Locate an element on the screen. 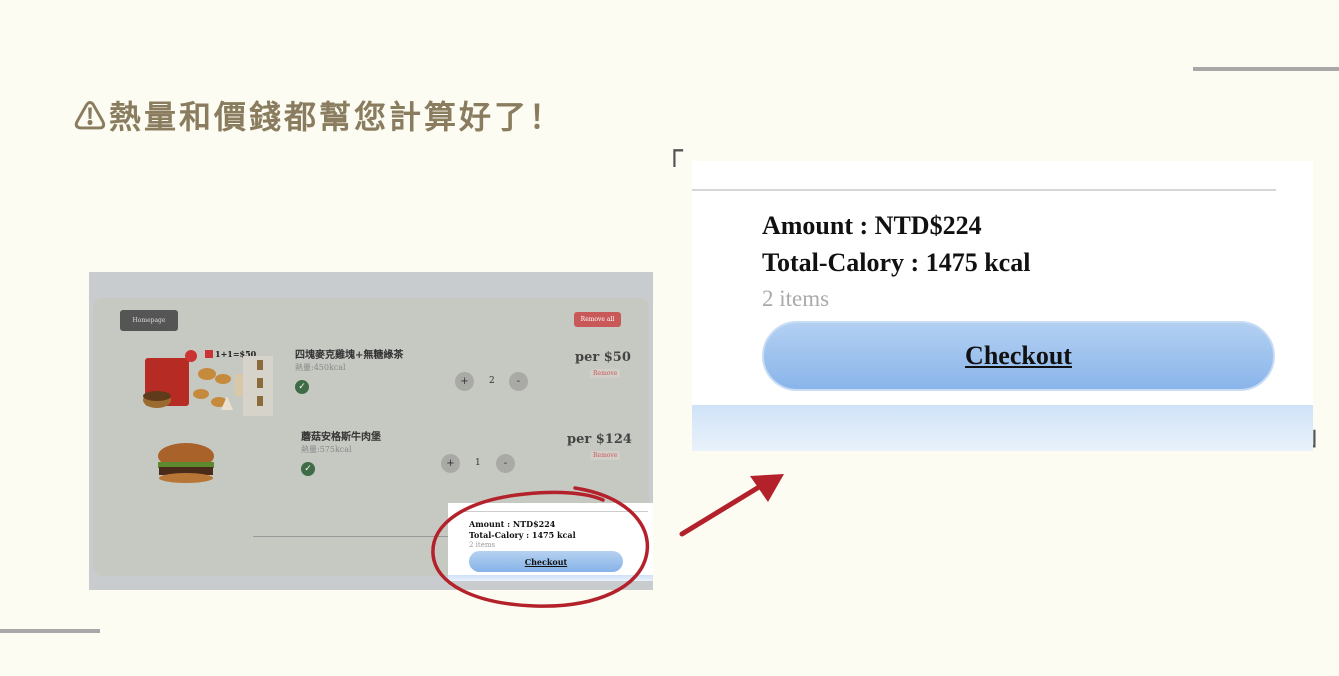 This screenshot has width=1339, height=676. item-price: per $124 is located at coordinates (599, 439).